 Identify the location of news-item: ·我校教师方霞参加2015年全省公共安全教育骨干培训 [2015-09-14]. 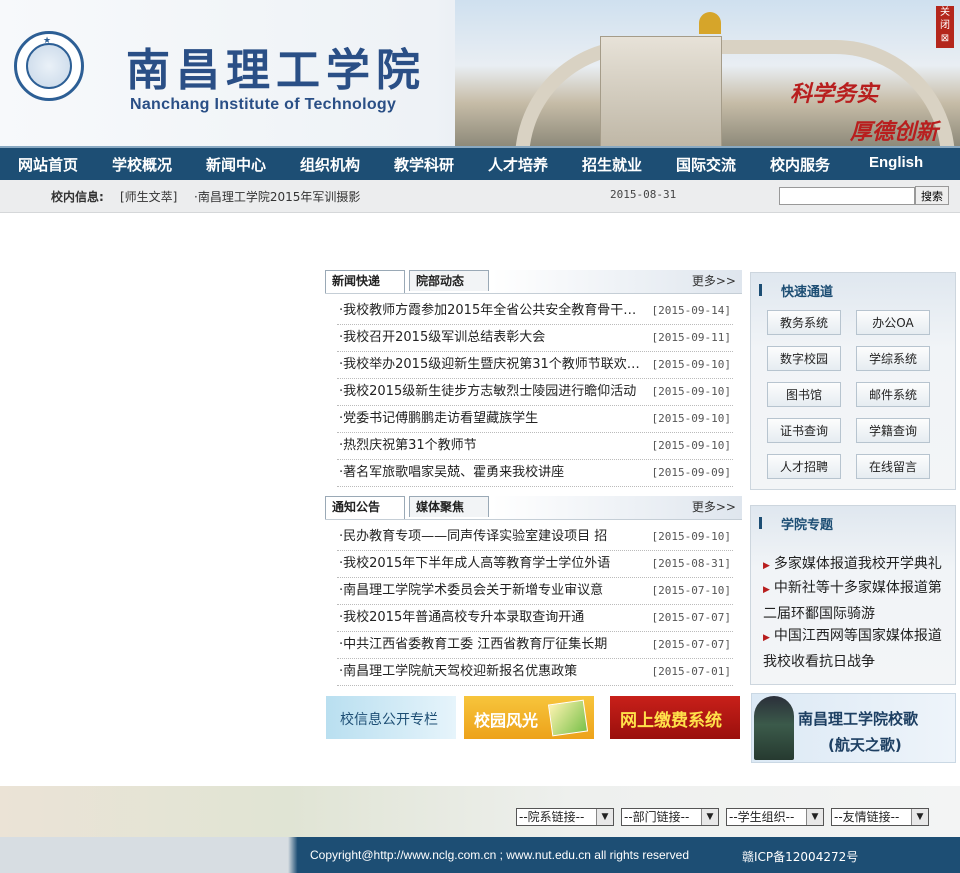
(535, 311).